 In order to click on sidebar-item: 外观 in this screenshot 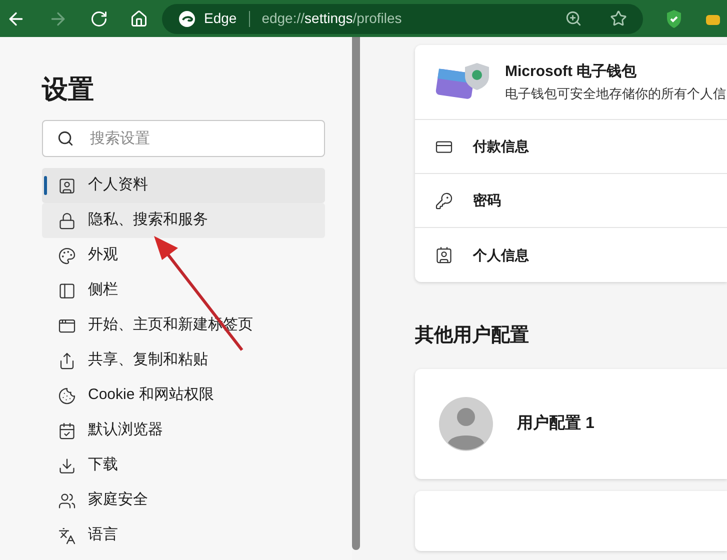, I will do `click(183, 255)`.